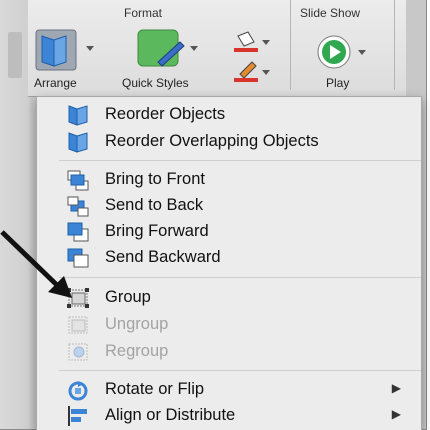  I want to click on menu-item-align-or-distribute: Align or Distribute ▶, so click(229, 415).